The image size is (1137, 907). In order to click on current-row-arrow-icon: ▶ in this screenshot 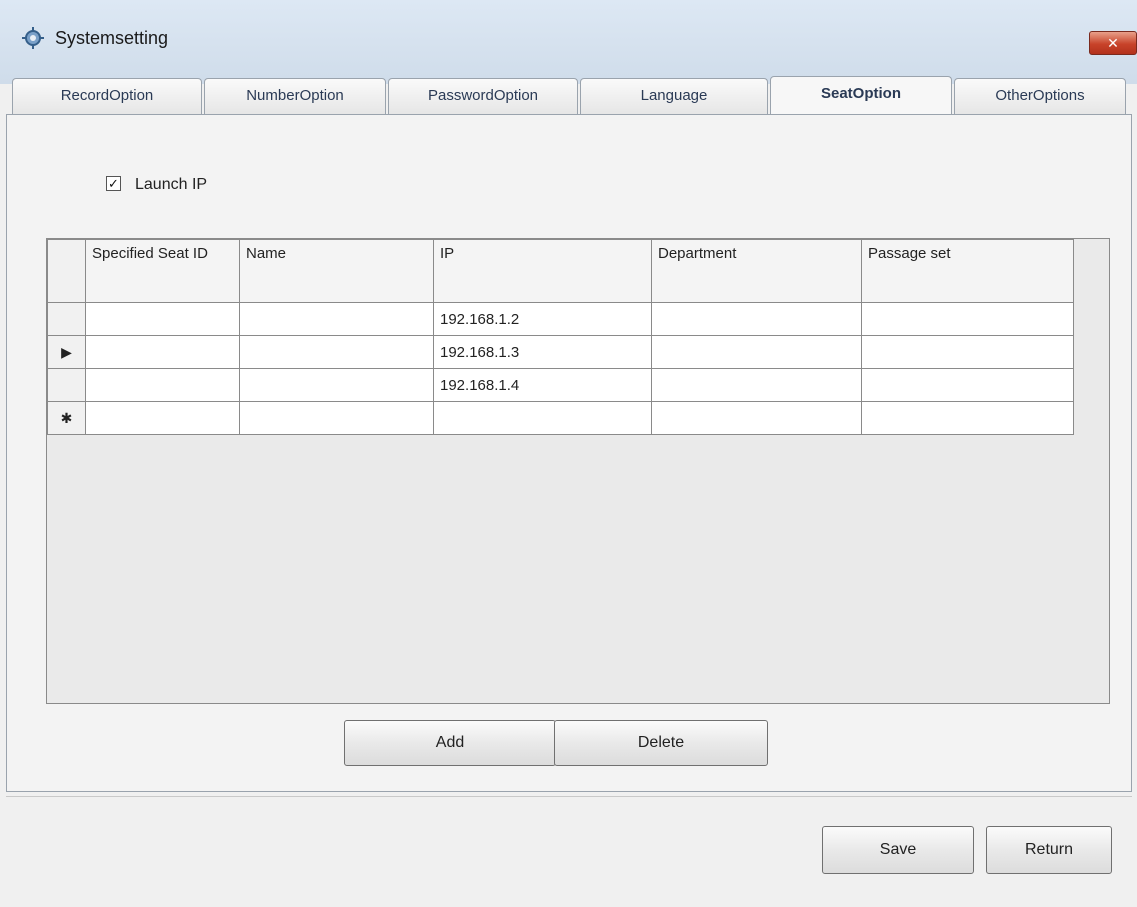, I will do `click(66, 352)`.